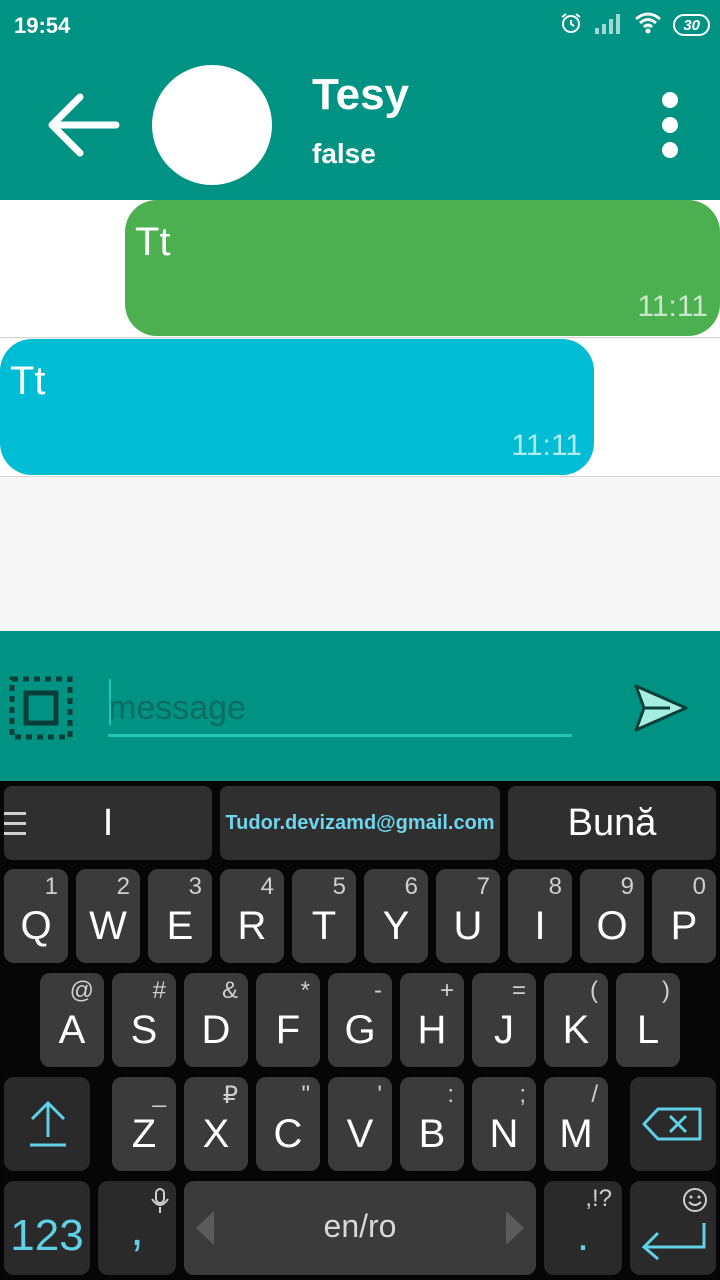  Describe the element at coordinates (42, 25) in the screenshot. I see `status-time: 19:54` at that location.